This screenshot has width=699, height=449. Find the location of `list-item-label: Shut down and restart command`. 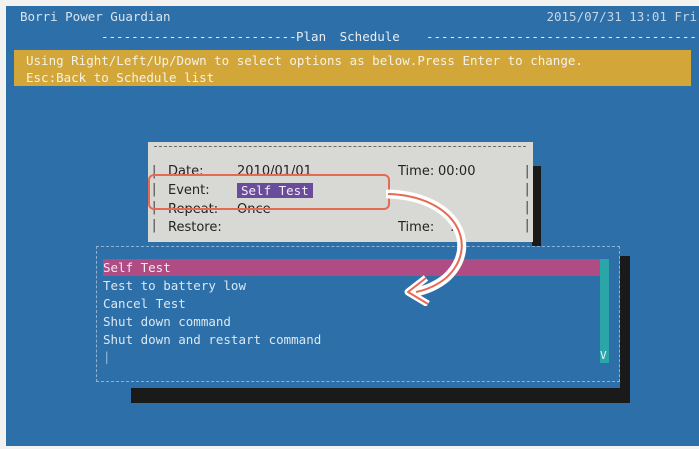

list-item-label: Shut down and restart command is located at coordinates (212, 339).